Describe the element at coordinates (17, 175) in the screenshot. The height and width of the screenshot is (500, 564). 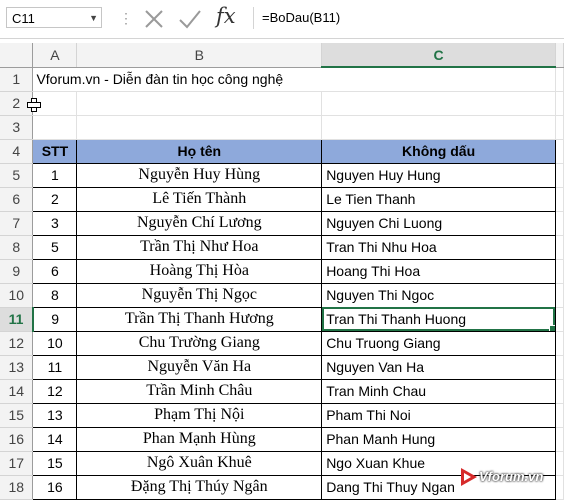
I see `row-header-5: 5` at that location.